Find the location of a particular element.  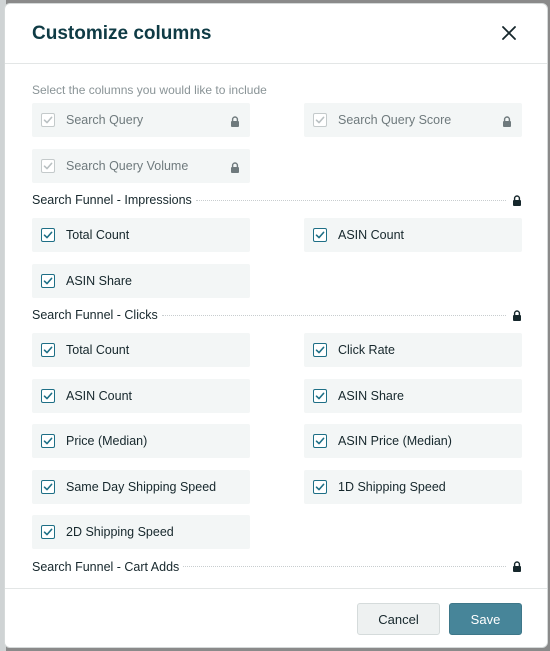

option-label: 2D Shipping Speed is located at coordinates (120, 532).